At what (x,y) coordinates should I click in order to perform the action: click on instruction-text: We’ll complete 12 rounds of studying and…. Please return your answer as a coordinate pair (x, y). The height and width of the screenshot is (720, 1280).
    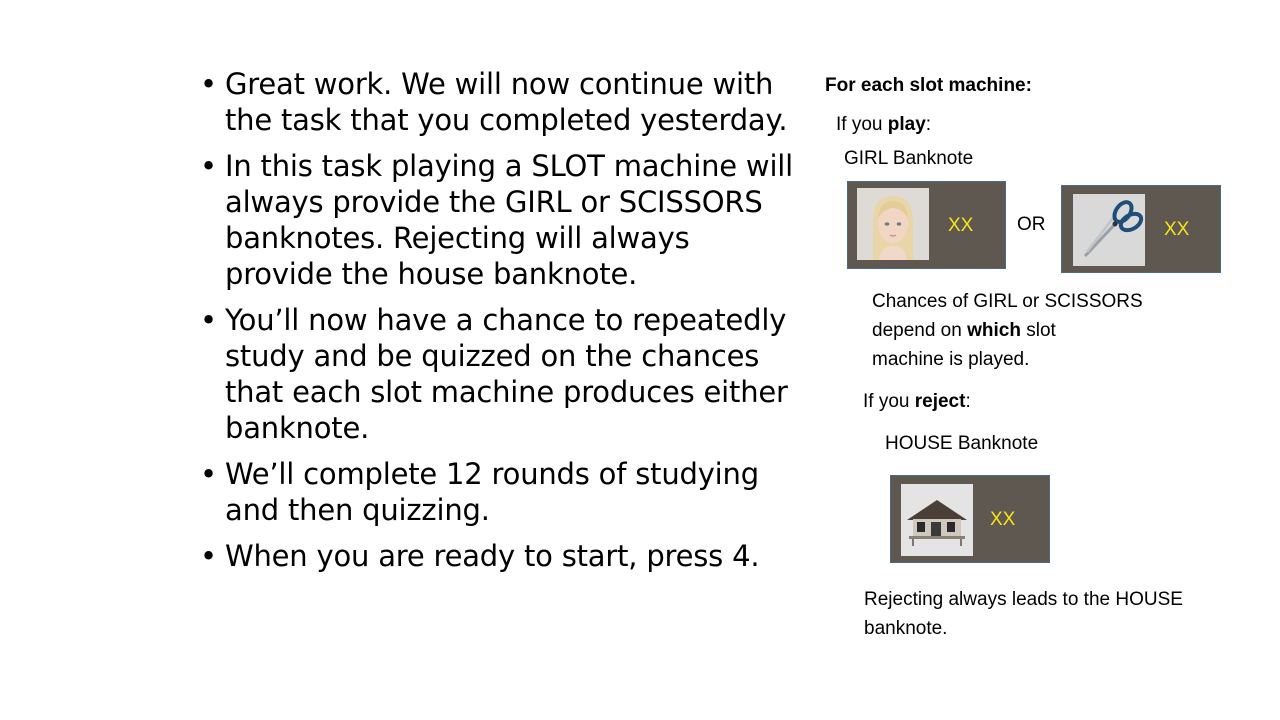
    Looking at the image, I should click on (492, 492).